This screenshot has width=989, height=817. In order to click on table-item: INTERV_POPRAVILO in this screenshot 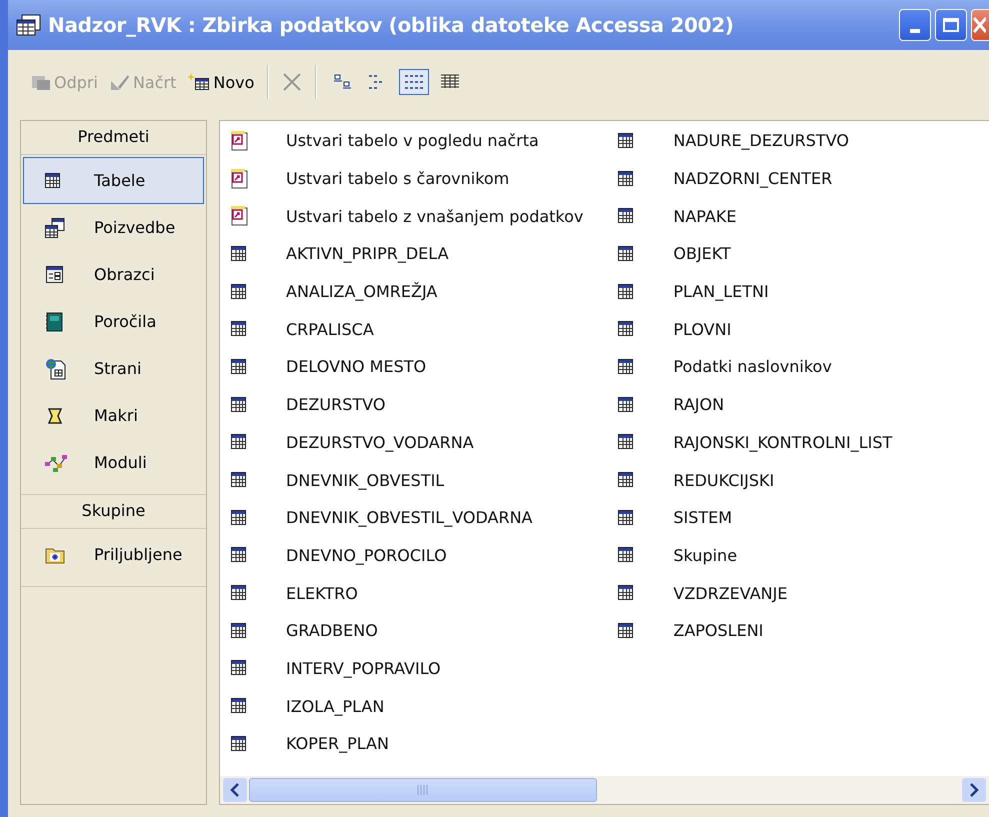, I will do `click(363, 668)`.